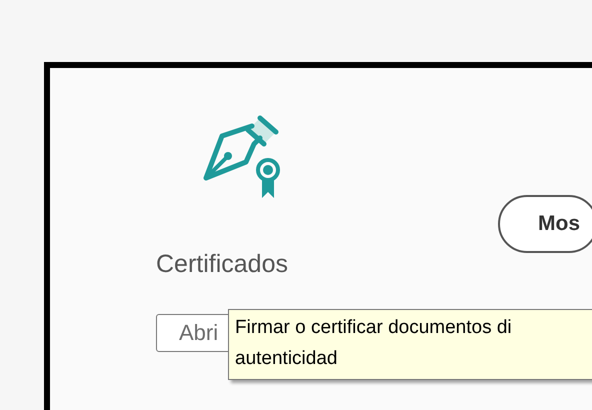 The image size is (592, 410). Describe the element at coordinates (374, 328) in the screenshot. I see `tooltip-text: Firmar o certificar documentos di` at that location.